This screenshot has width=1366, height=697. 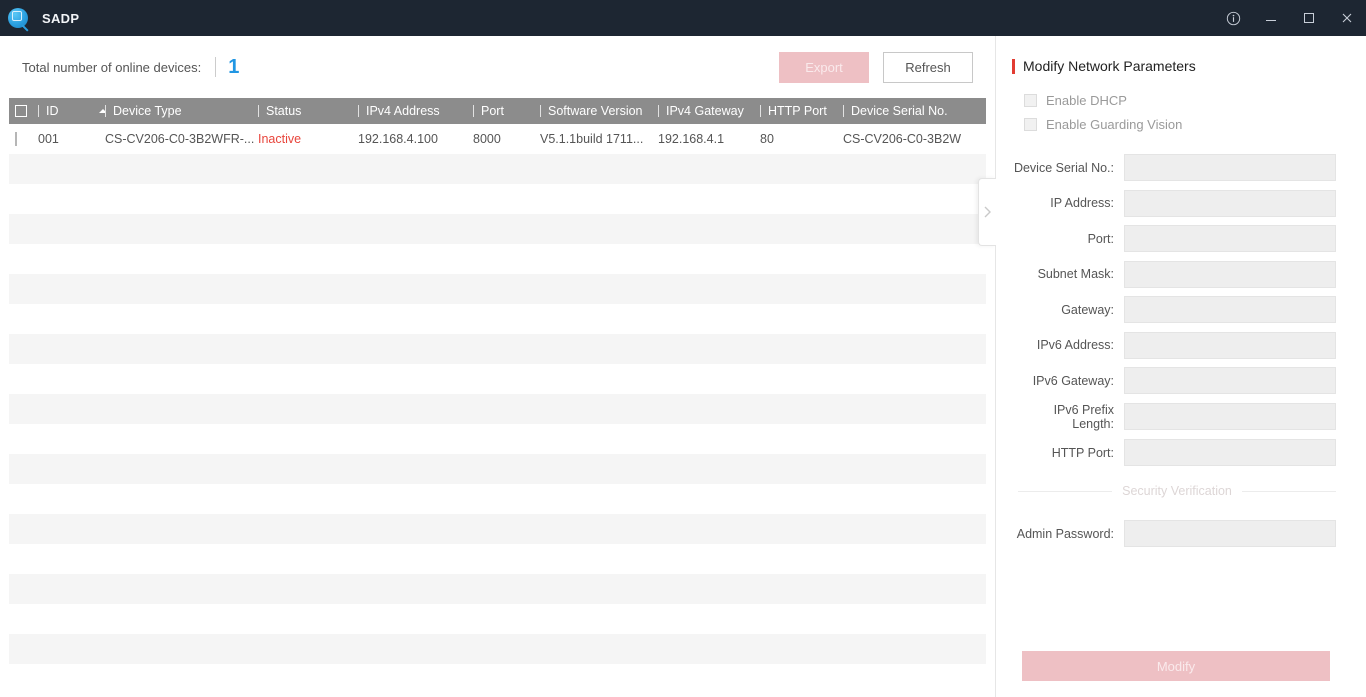 What do you see at coordinates (61, 18) in the screenshot?
I see `app-title: SADP` at bounding box center [61, 18].